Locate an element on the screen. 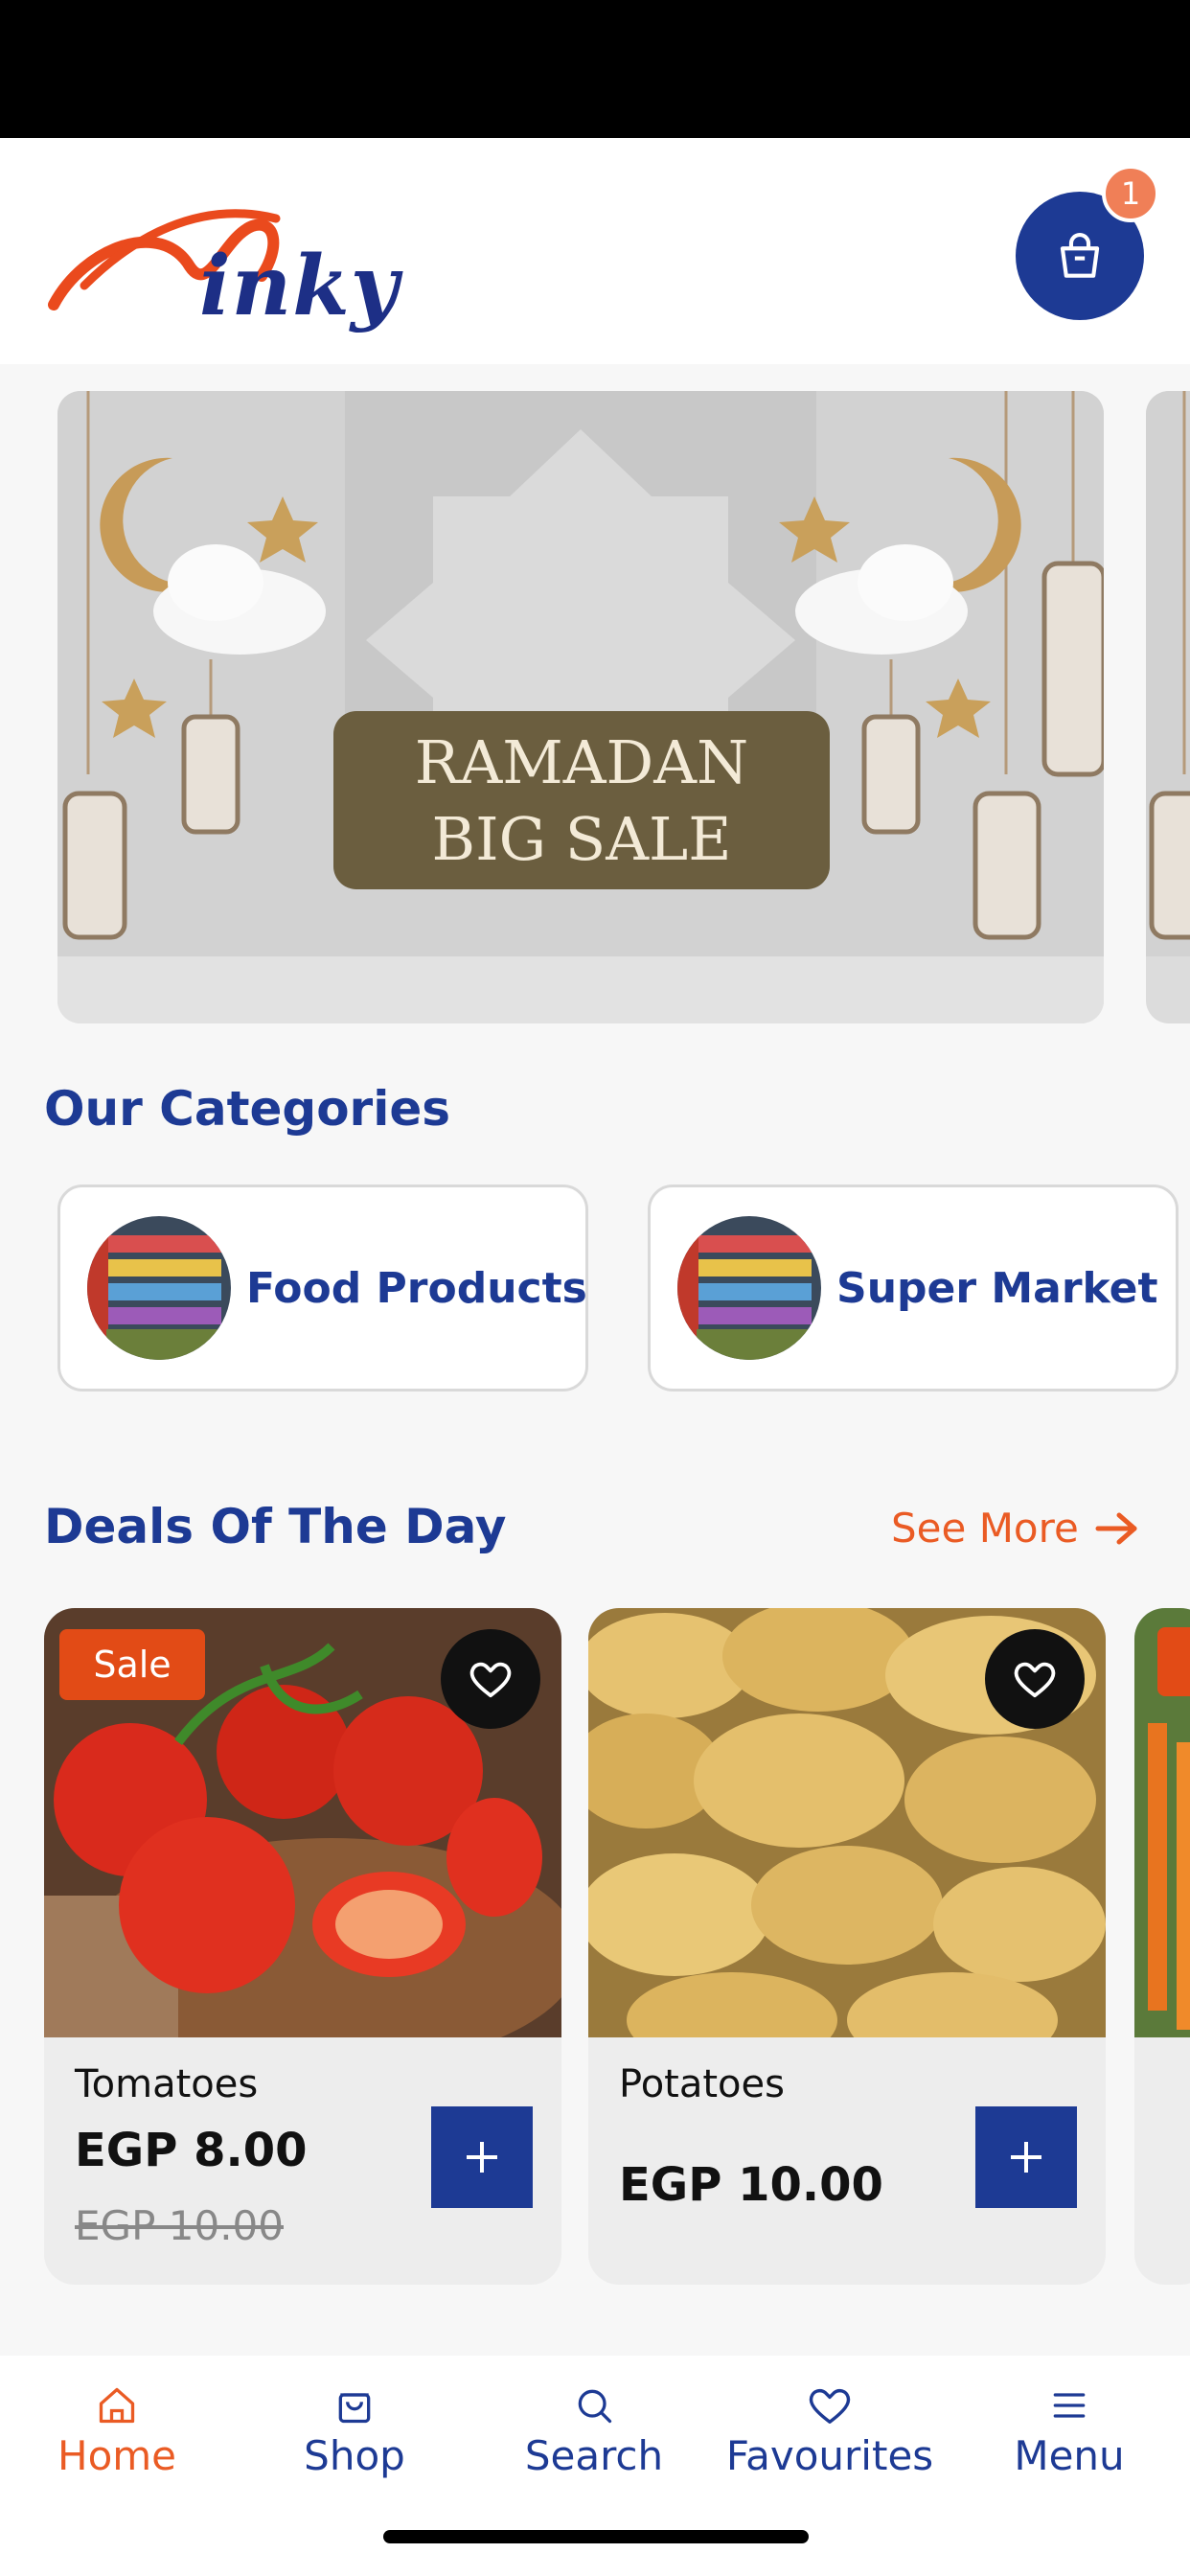  banner-title-line1: RAMADAN is located at coordinates (581, 762).